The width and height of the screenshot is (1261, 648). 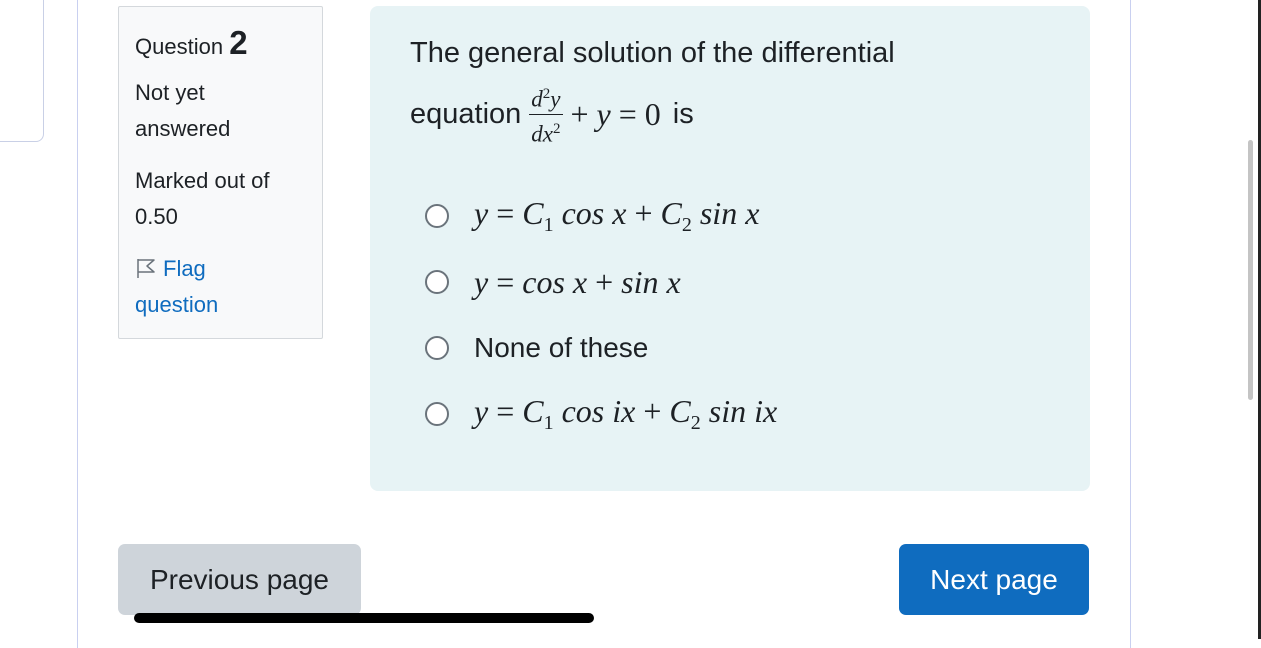 What do you see at coordinates (184, 268) in the screenshot?
I see `flag-line-1: Flag` at bounding box center [184, 268].